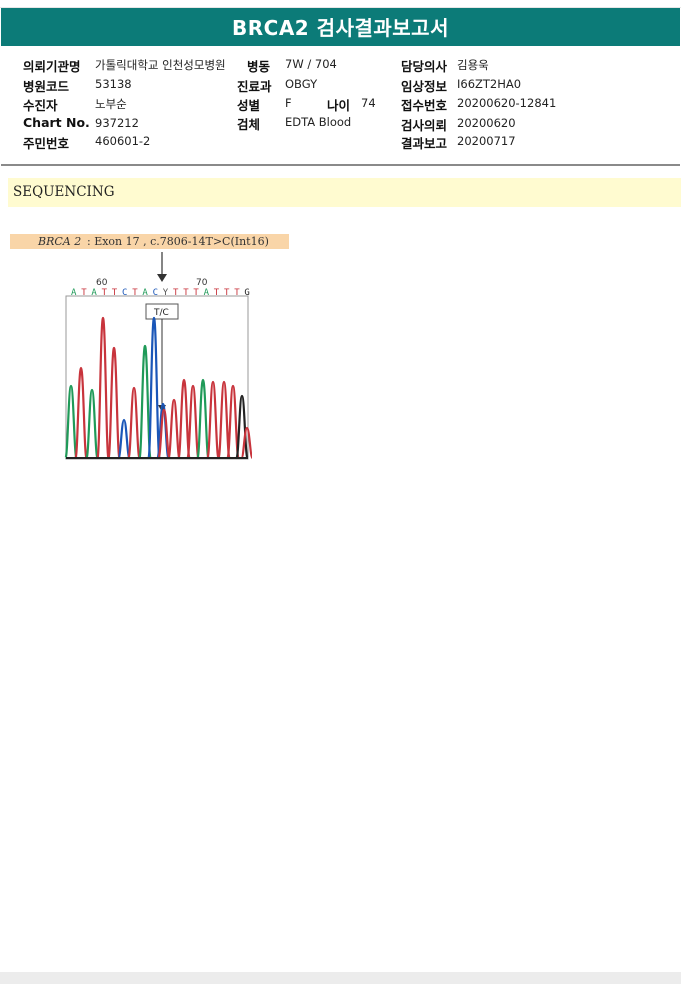 This screenshot has height=984, width=681. What do you see at coordinates (46, 86) in the screenshot?
I see `hospital-code-label: 병원코드` at bounding box center [46, 86].